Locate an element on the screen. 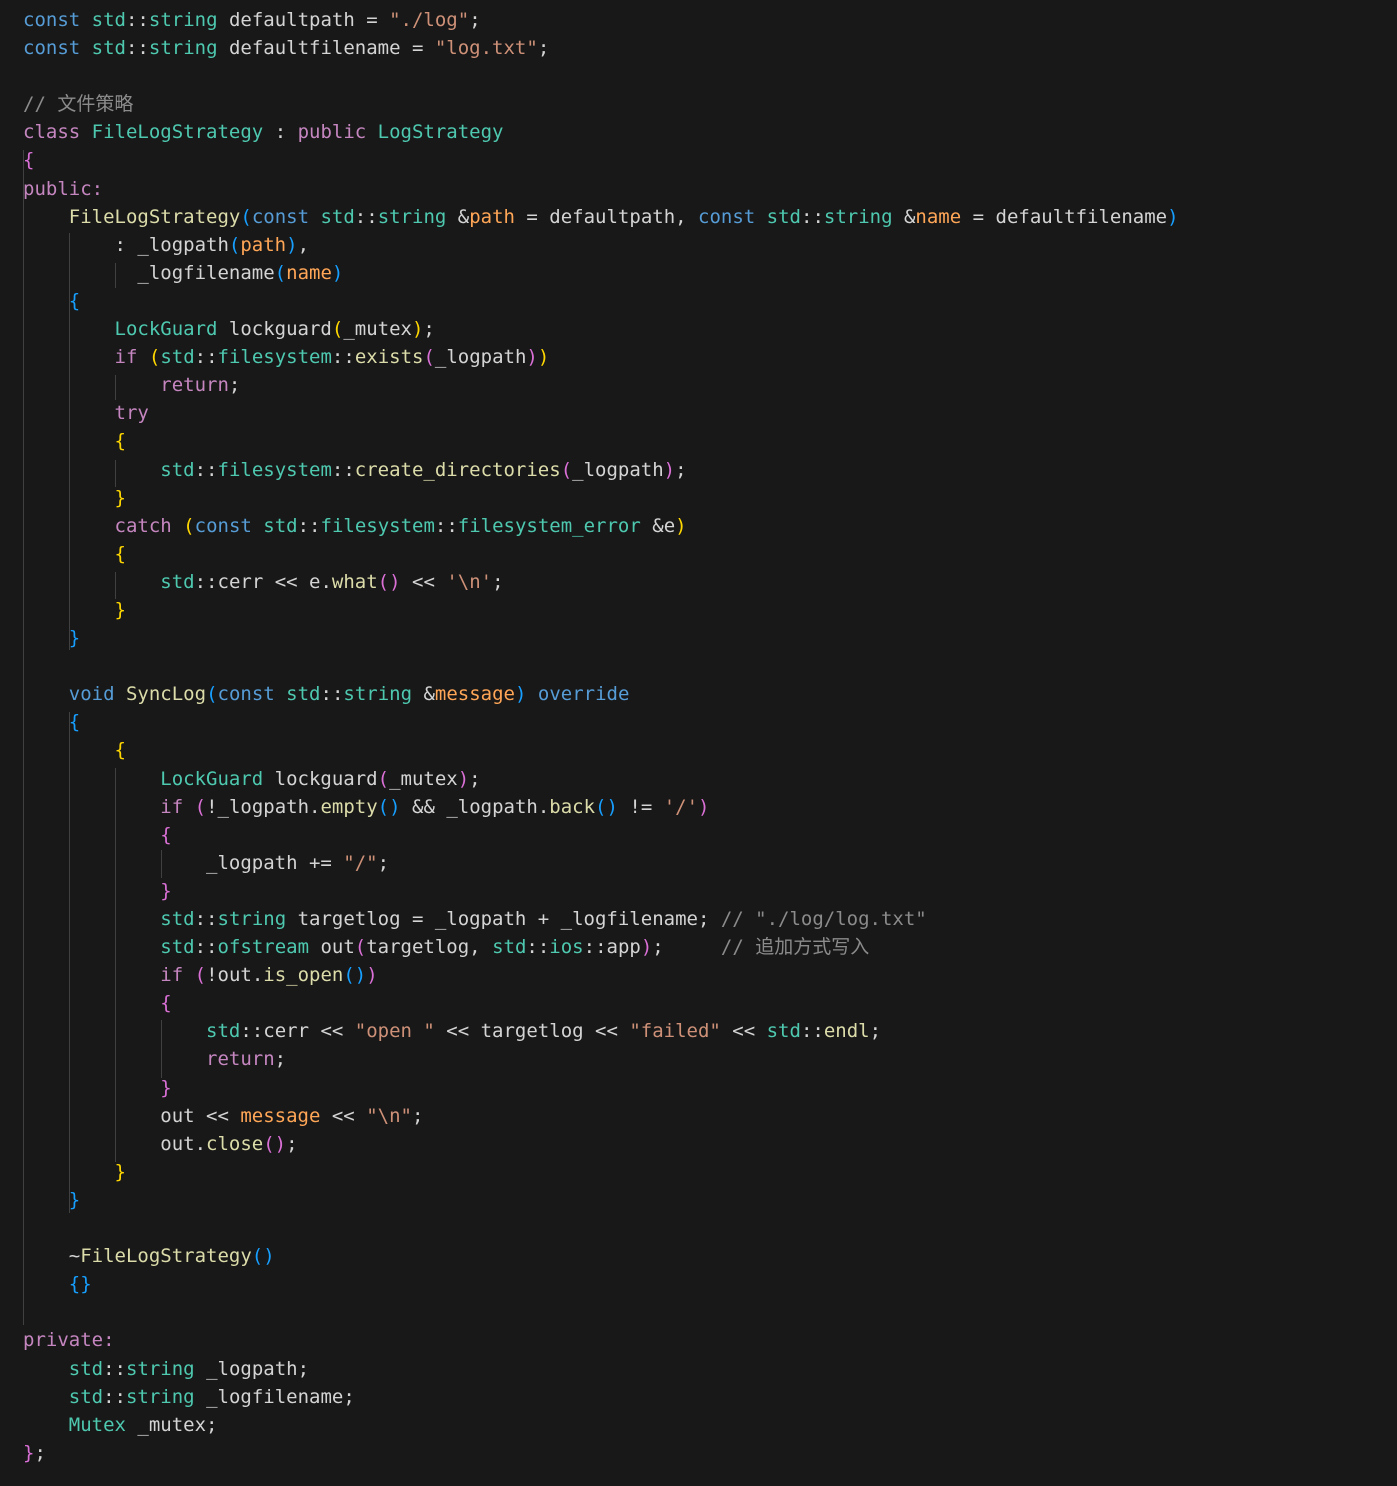 The width and height of the screenshot is (1397, 1486). code-token-plain: _mutex is located at coordinates (423, 778).